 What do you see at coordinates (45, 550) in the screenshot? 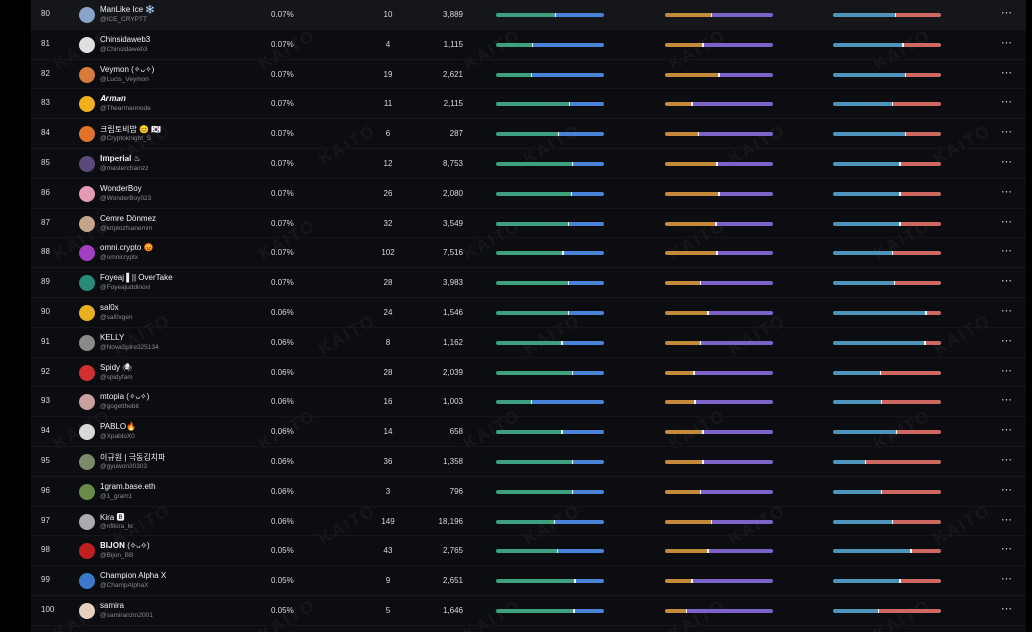
I see `rank-cell: 98` at bounding box center [45, 550].